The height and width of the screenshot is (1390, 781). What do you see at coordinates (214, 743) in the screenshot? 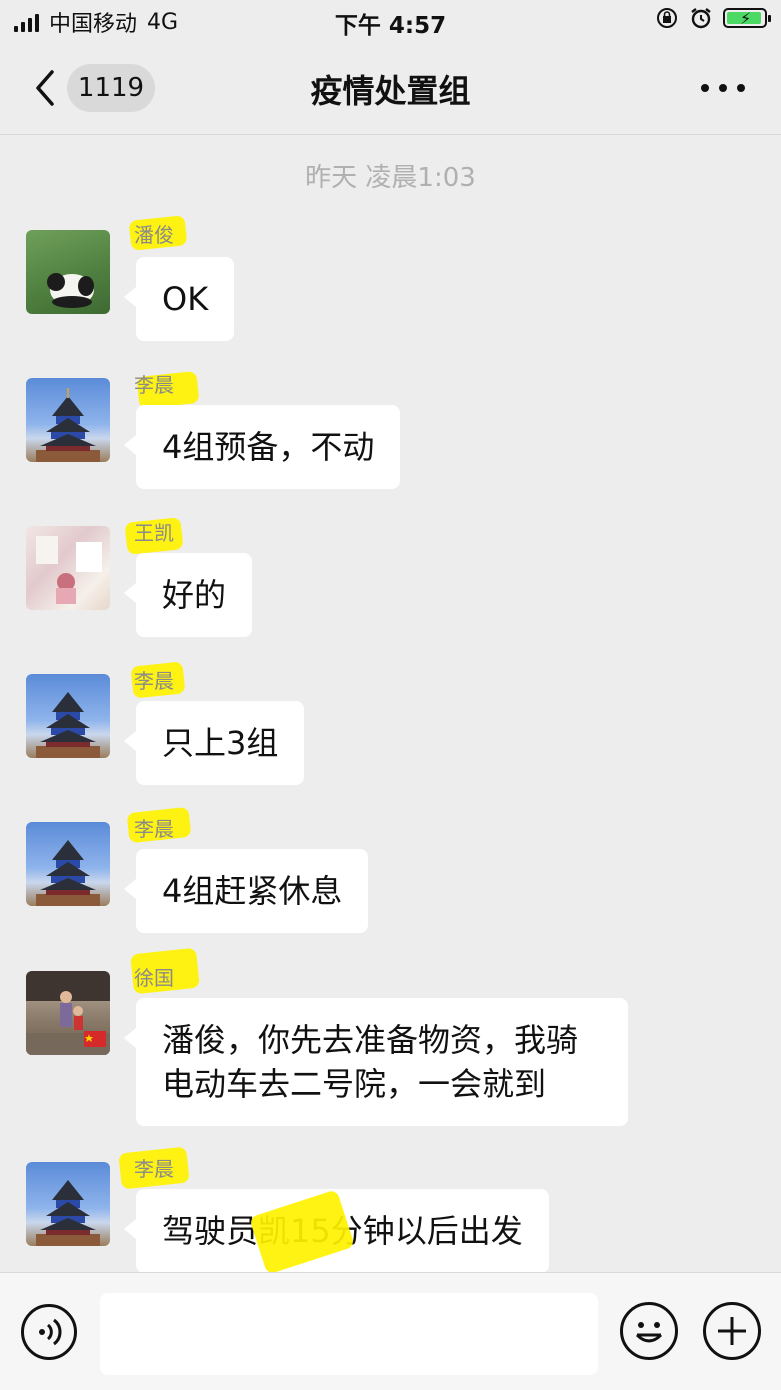
I see `message-bubble: 只上3组` at bounding box center [214, 743].